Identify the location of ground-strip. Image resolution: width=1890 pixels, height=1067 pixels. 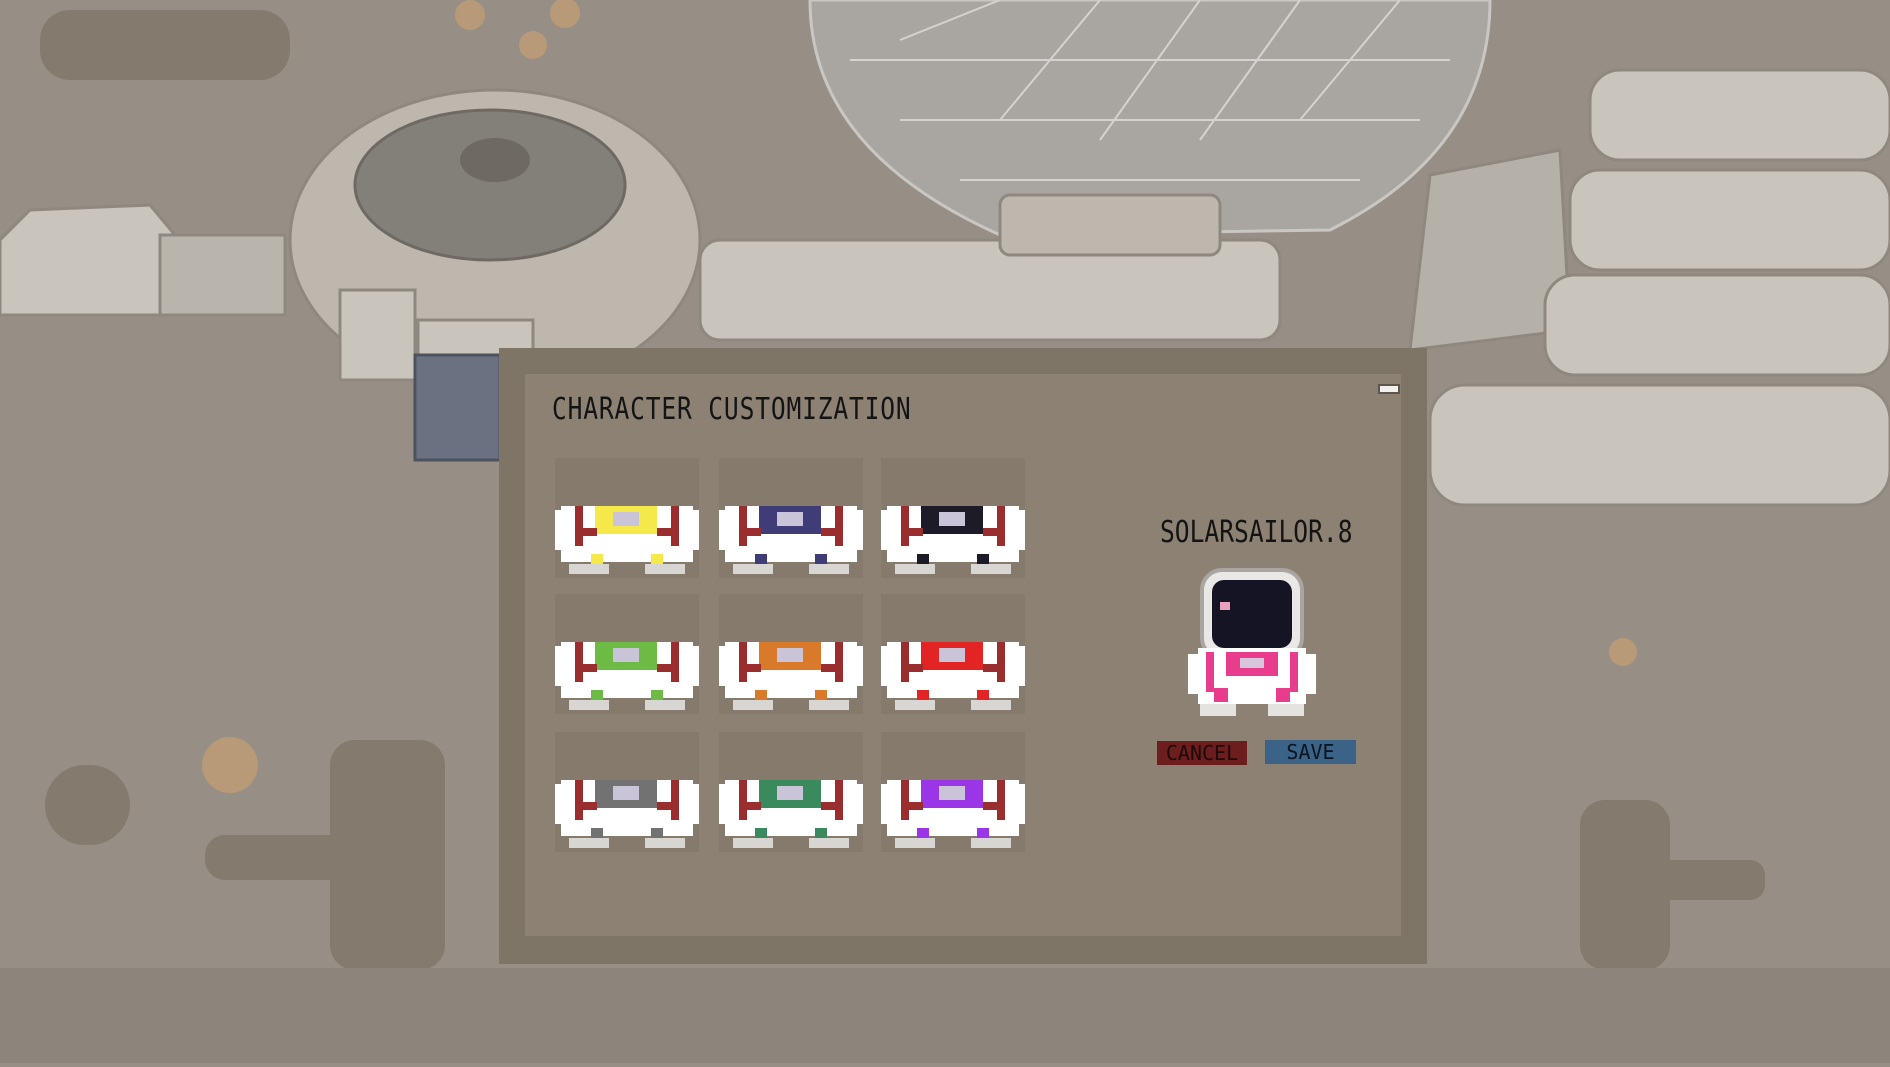
(945, 1015).